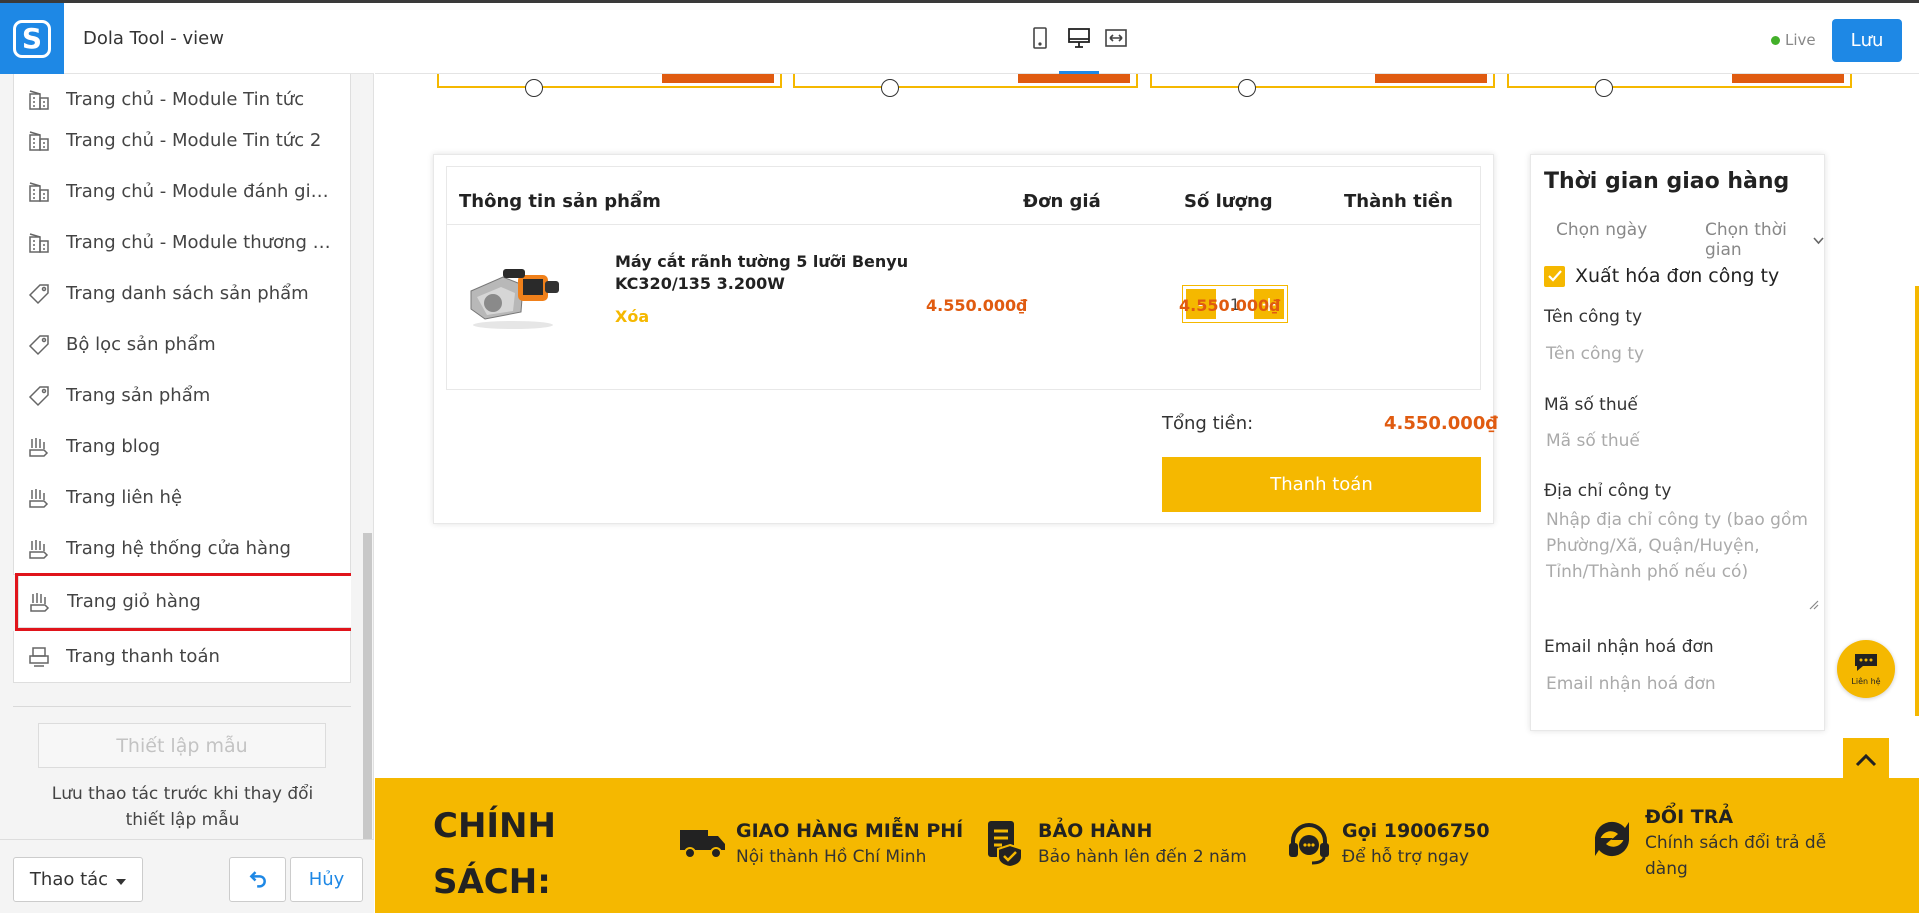  What do you see at coordinates (182, 657) in the screenshot?
I see `sidebar-item-checkout: Trang thanh toán` at bounding box center [182, 657].